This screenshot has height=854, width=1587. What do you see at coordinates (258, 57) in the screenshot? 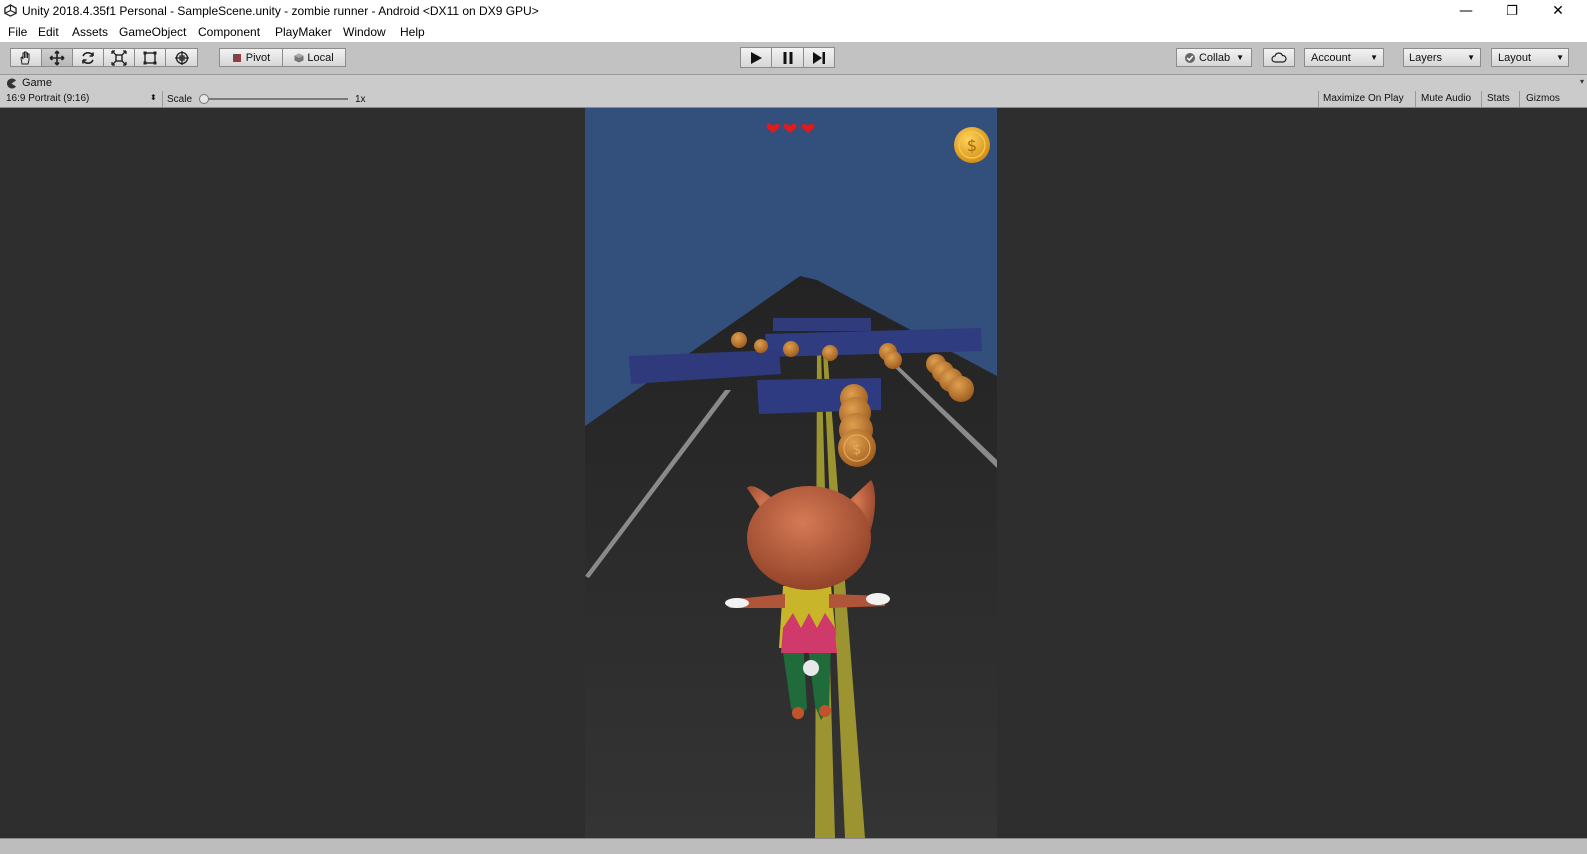
I see `pivot-label: Pivot` at bounding box center [258, 57].